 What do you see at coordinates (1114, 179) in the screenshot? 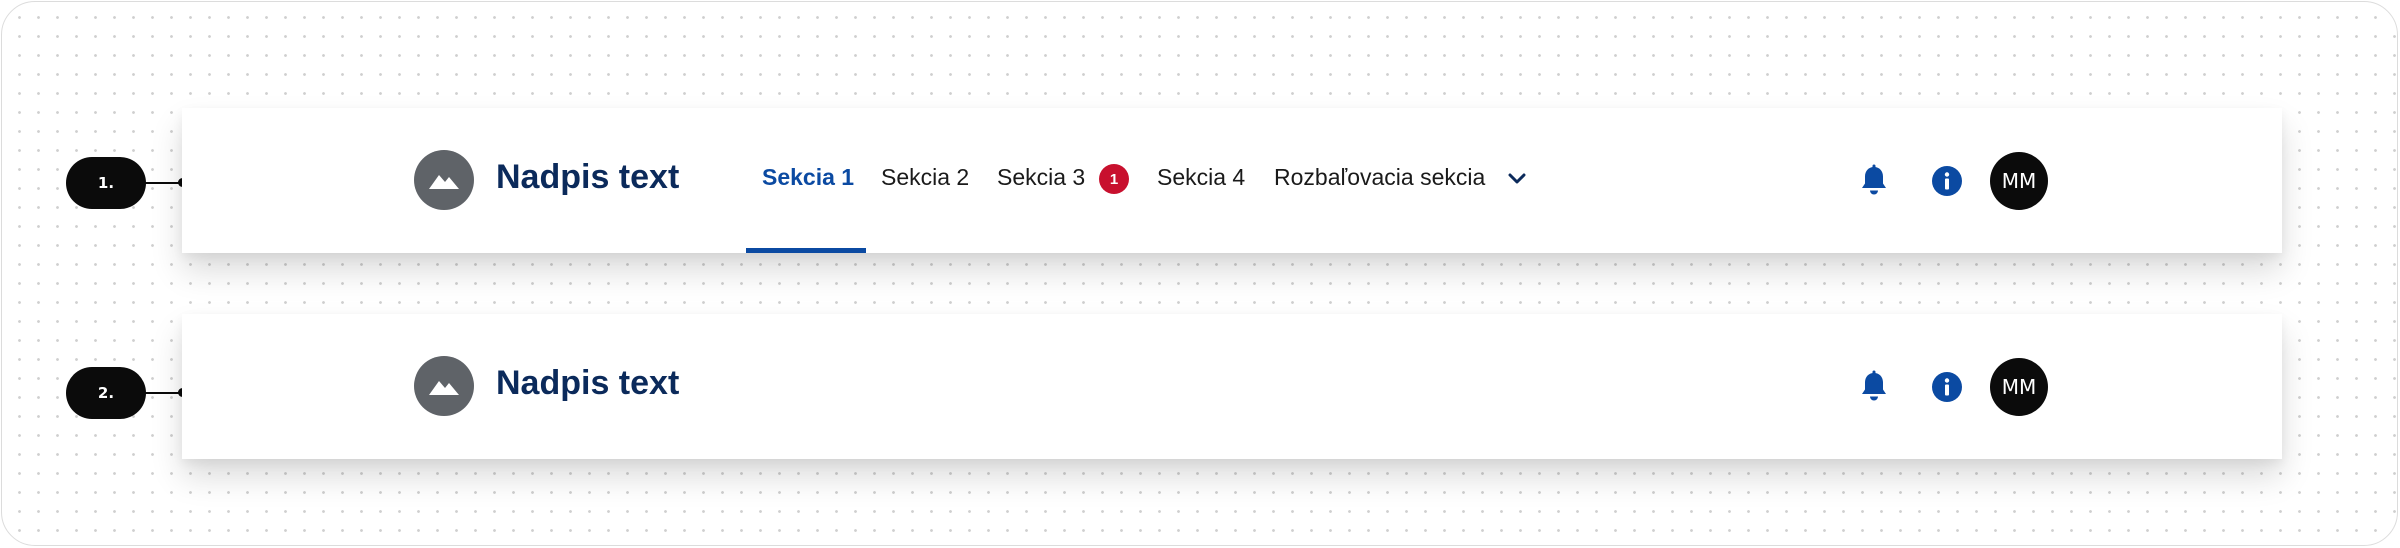
I see `notification-count-badge: 1` at bounding box center [1114, 179].